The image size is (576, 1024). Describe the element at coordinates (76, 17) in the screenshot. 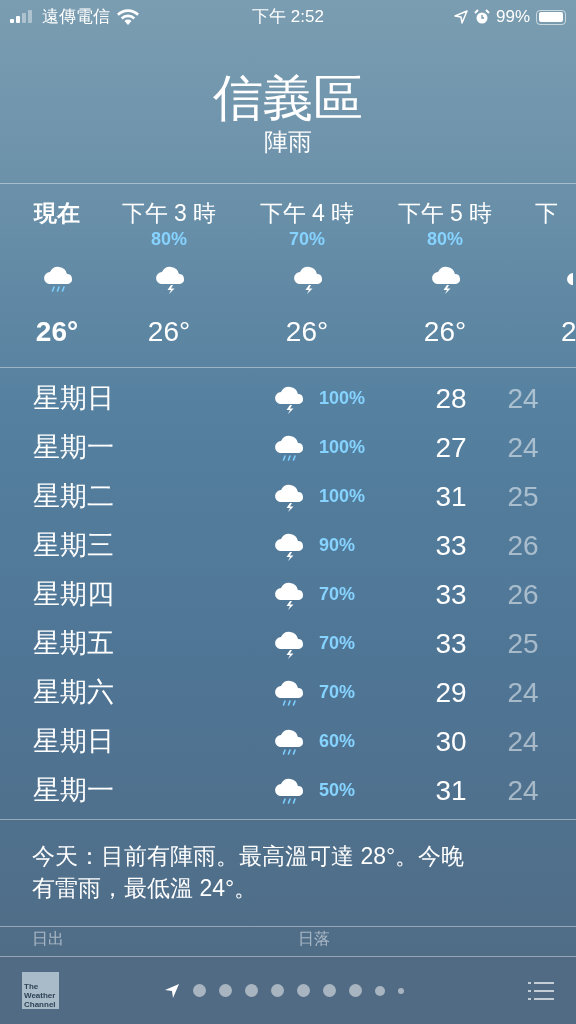

I see `carrier-name: 遠傳電信` at that location.